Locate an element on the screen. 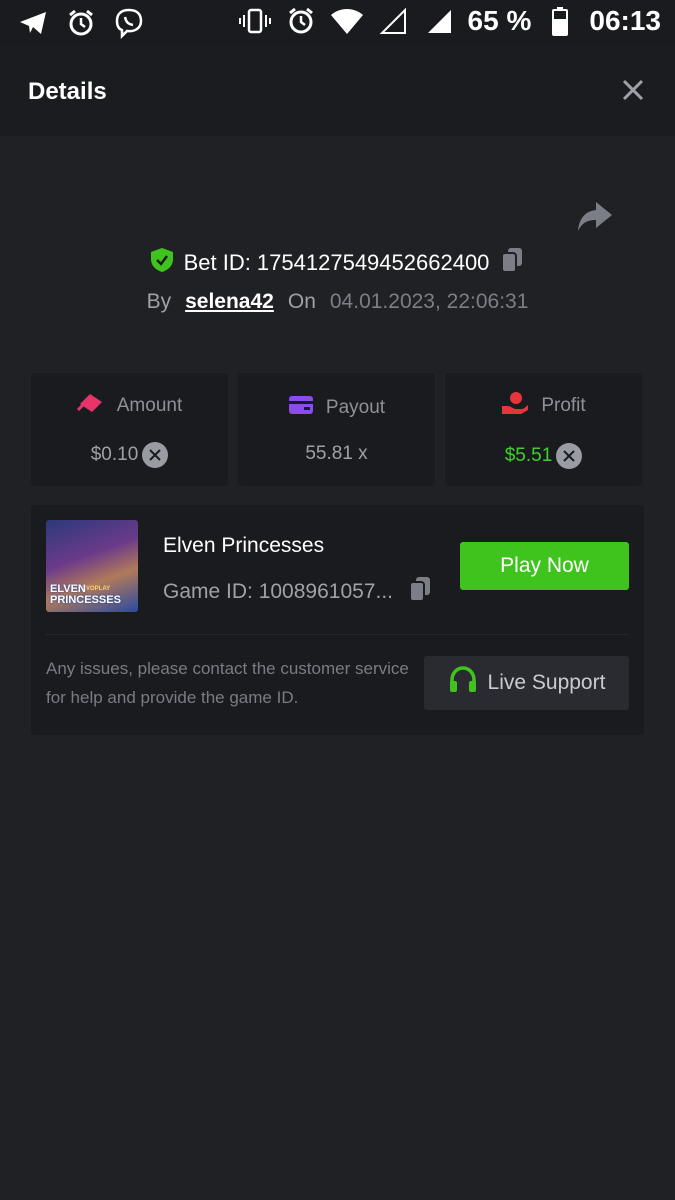  signal-icon is located at coordinates (439, 21).